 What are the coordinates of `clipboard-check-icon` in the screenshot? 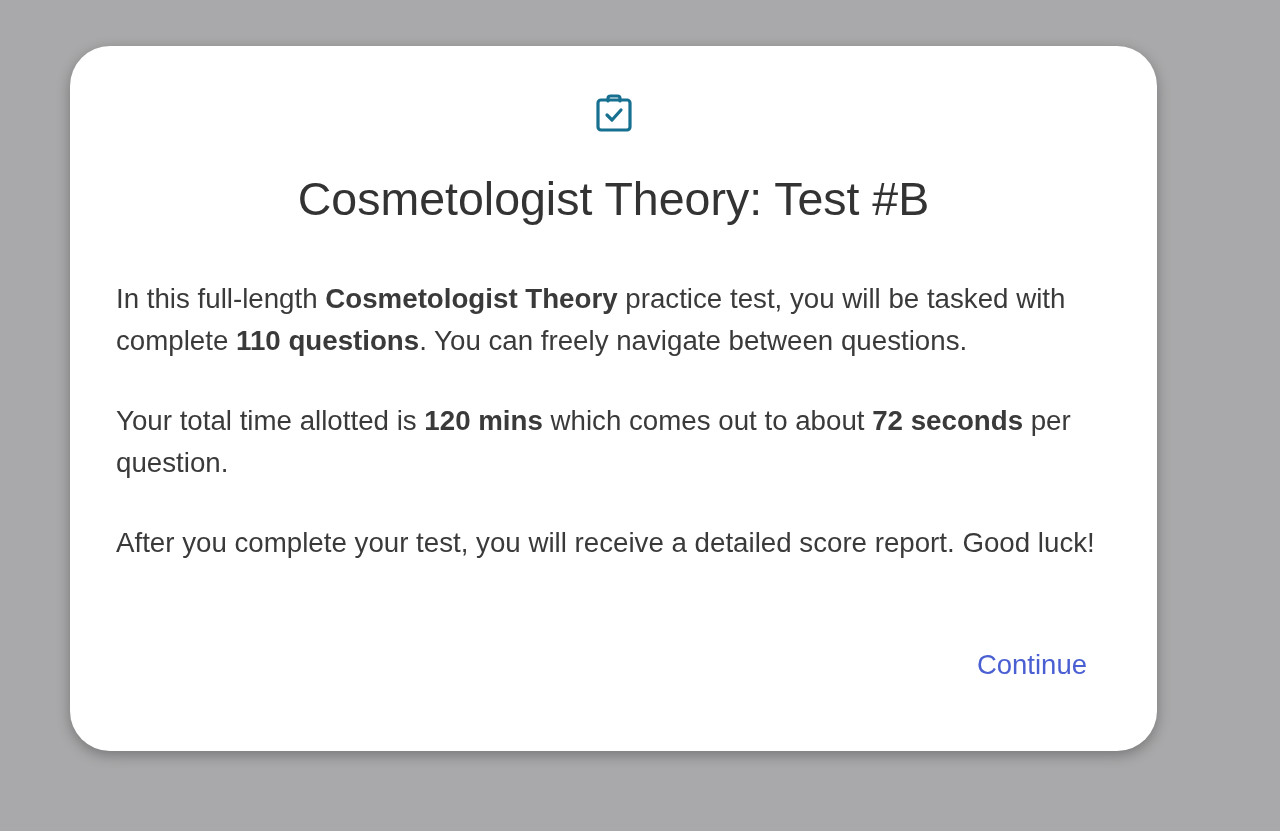 It's located at (613, 113).